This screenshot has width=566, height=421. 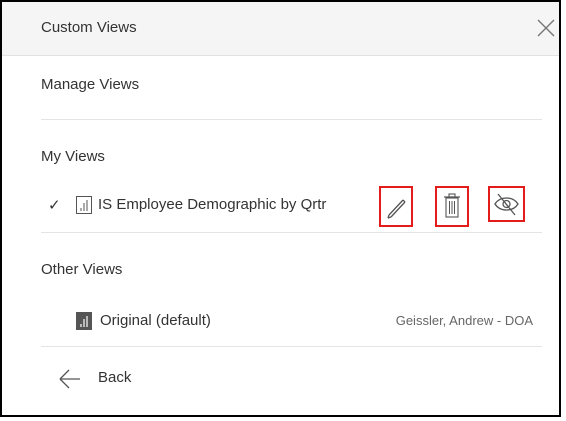 What do you see at coordinates (546, 28) in the screenshot?
I see `close-icon` at bounding box center [546, 28].